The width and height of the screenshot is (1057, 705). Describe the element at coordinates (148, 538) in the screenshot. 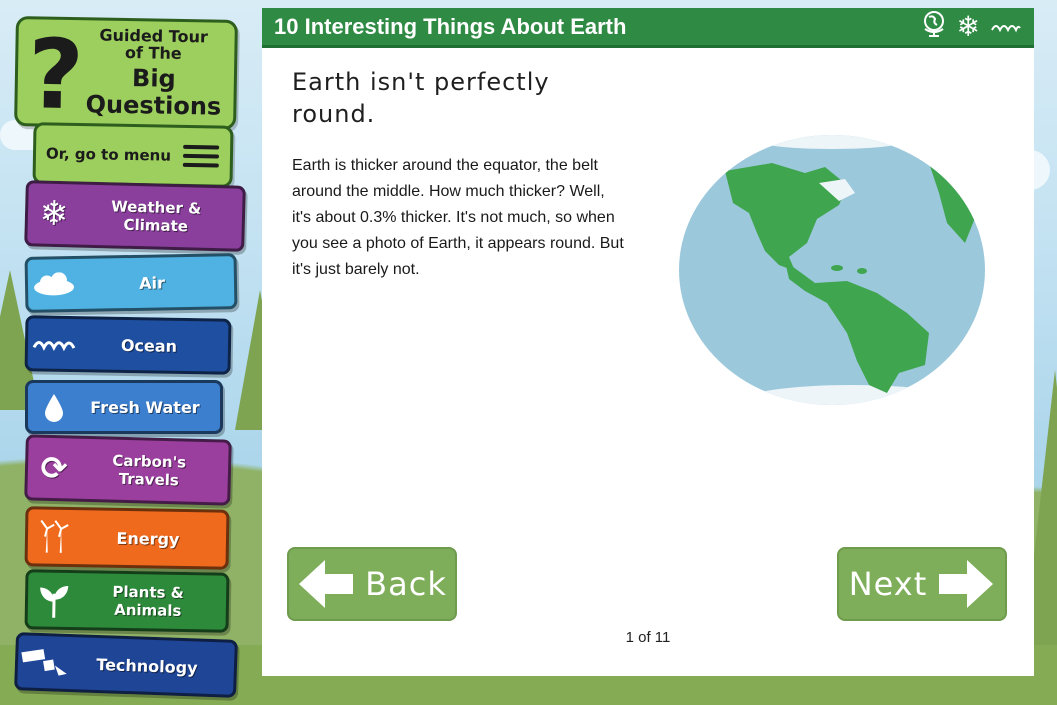

I see `nav-energy-label: Energy` at that location.